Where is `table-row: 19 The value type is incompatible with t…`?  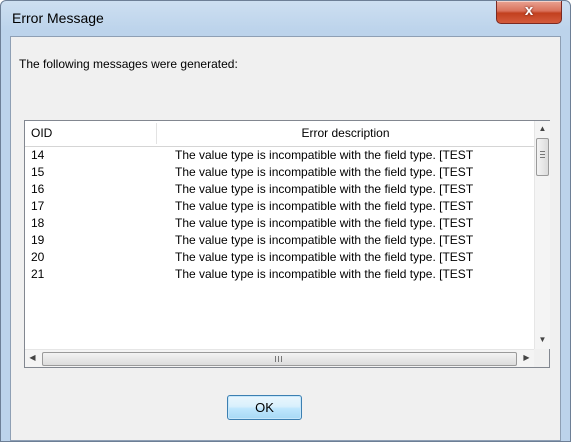
table-row: 19 The value type is incompatible with t… is located at coordinates (279, 240).